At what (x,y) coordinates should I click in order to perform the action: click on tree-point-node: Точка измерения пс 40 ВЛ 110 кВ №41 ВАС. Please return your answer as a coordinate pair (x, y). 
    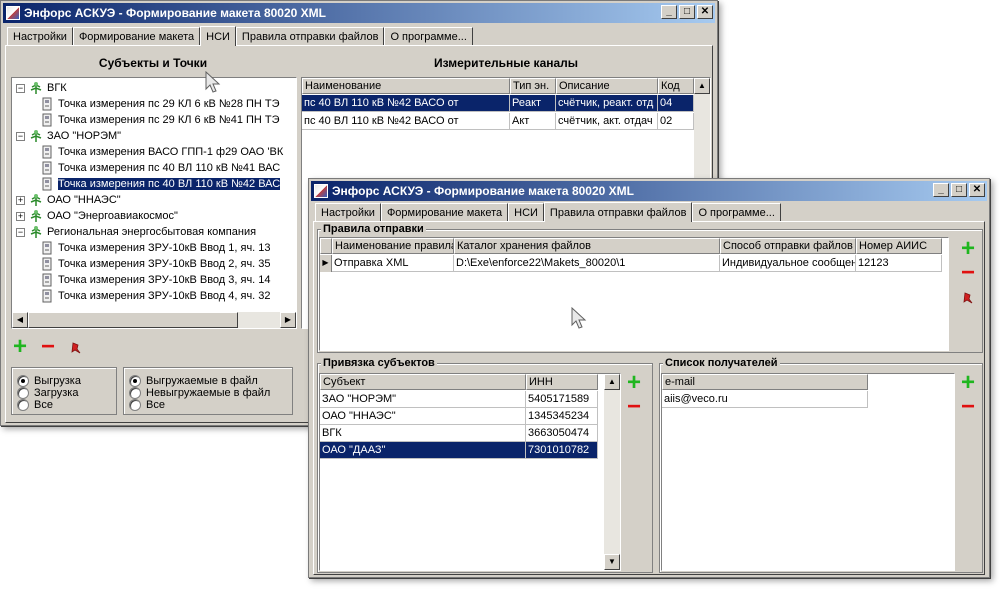
    Looking at the image, I should click on (160, 168).